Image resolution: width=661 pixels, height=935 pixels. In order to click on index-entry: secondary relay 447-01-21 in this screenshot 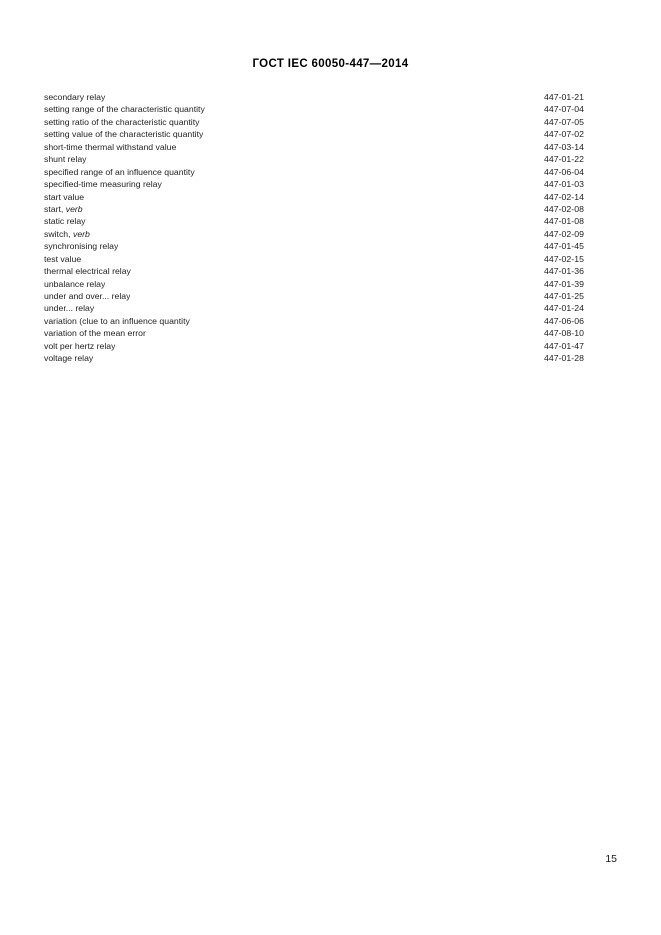, I will do `click(314, 97)`.